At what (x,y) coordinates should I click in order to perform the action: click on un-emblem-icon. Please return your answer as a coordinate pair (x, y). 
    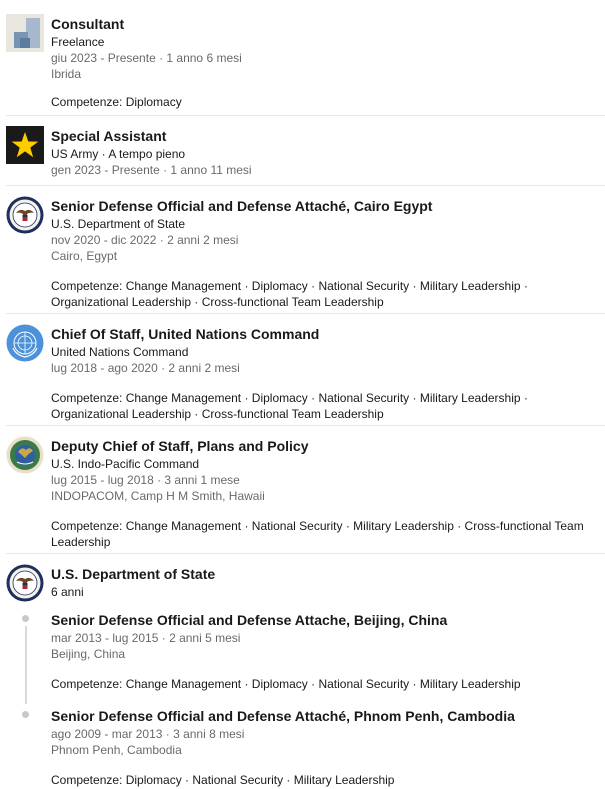
    Looking at the image, I should click on (25, 343).